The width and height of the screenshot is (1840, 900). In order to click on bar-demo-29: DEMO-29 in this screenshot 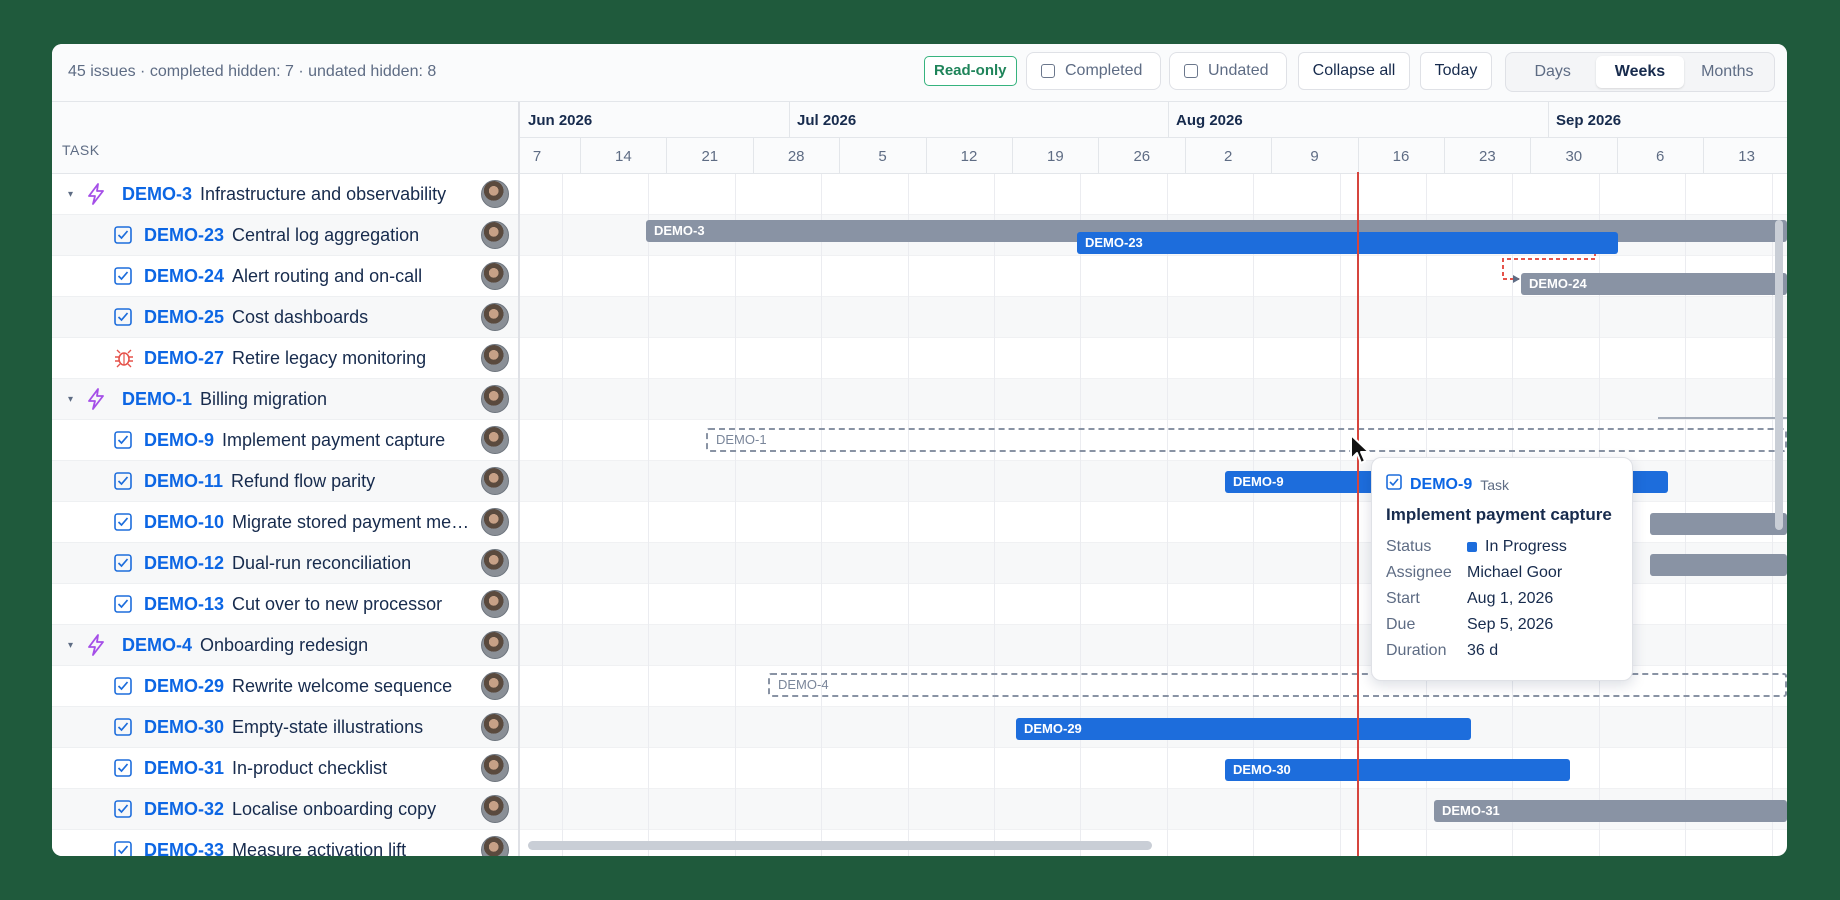, I will do `click(1243, 729)`.